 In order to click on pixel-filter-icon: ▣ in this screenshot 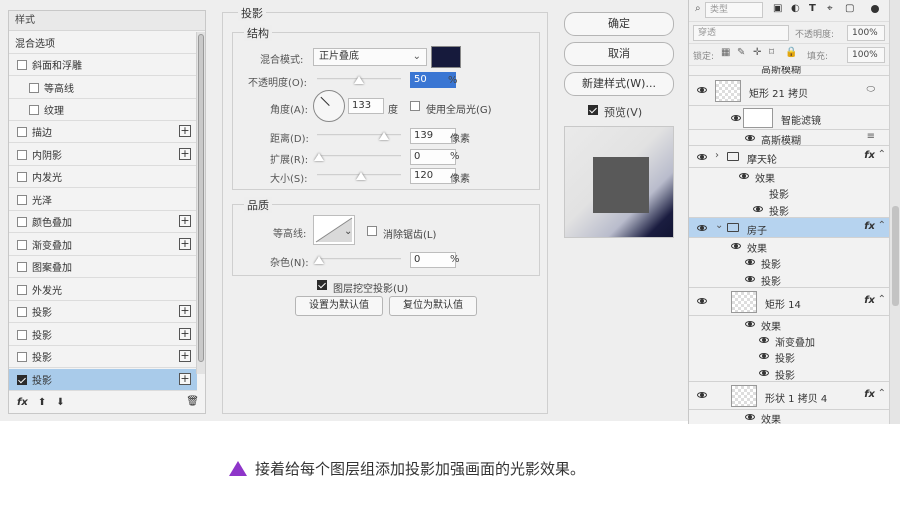, I will do `click(777, 8)`.